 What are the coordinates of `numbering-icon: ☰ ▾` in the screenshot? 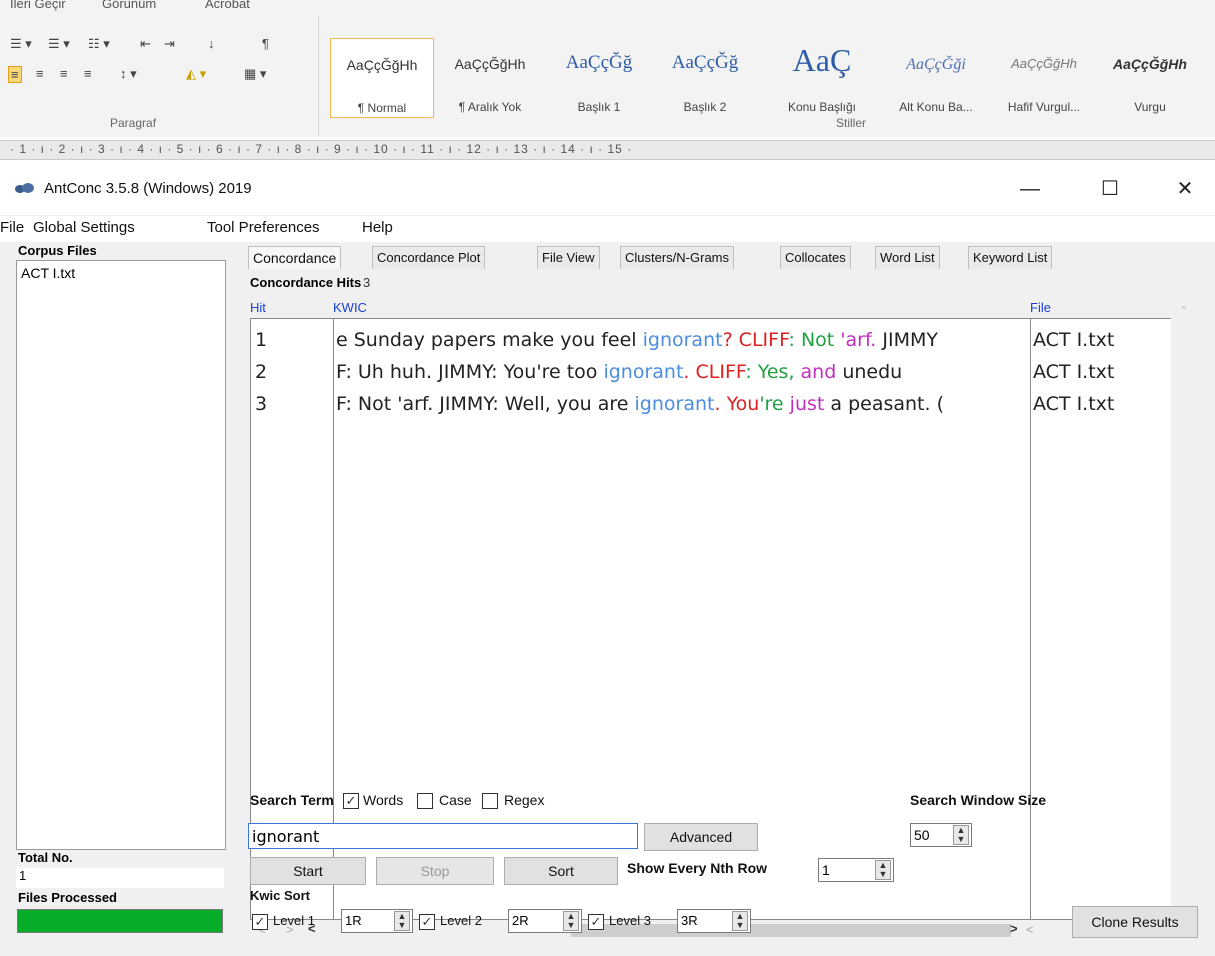 It's located at (59, 44).